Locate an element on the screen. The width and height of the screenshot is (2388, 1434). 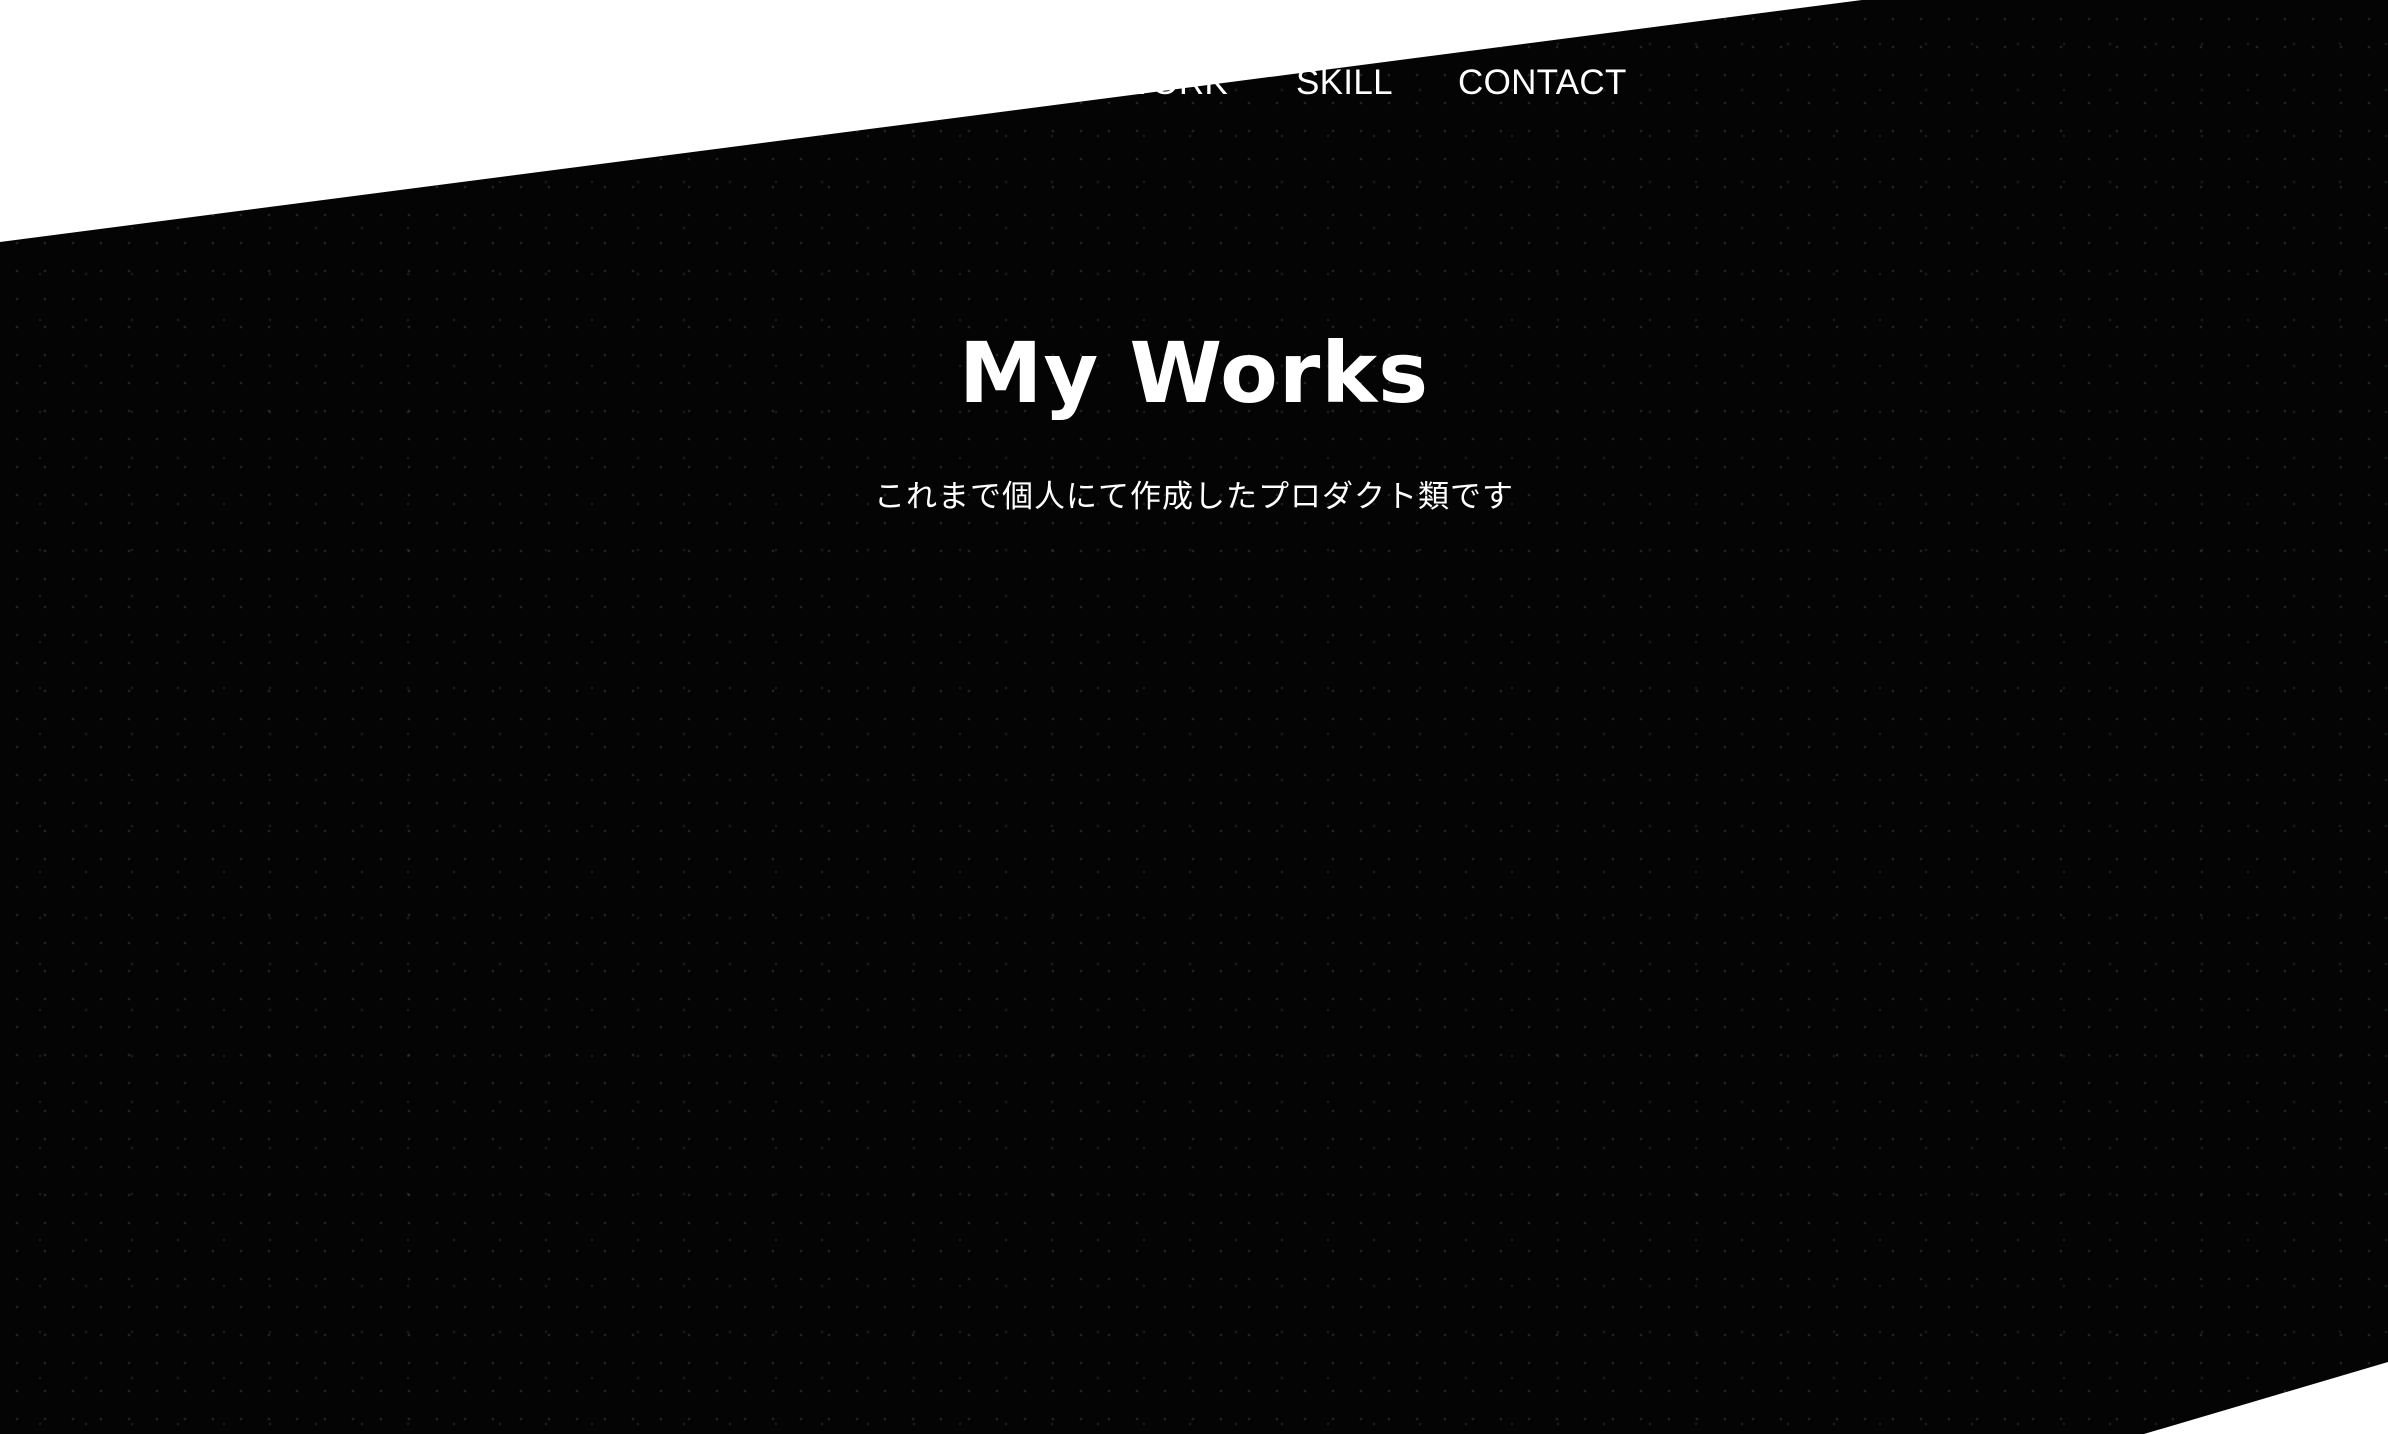
page-subtitle: これまで個人にて作成したプロダクト類です is located at coordinates (1194, 497).